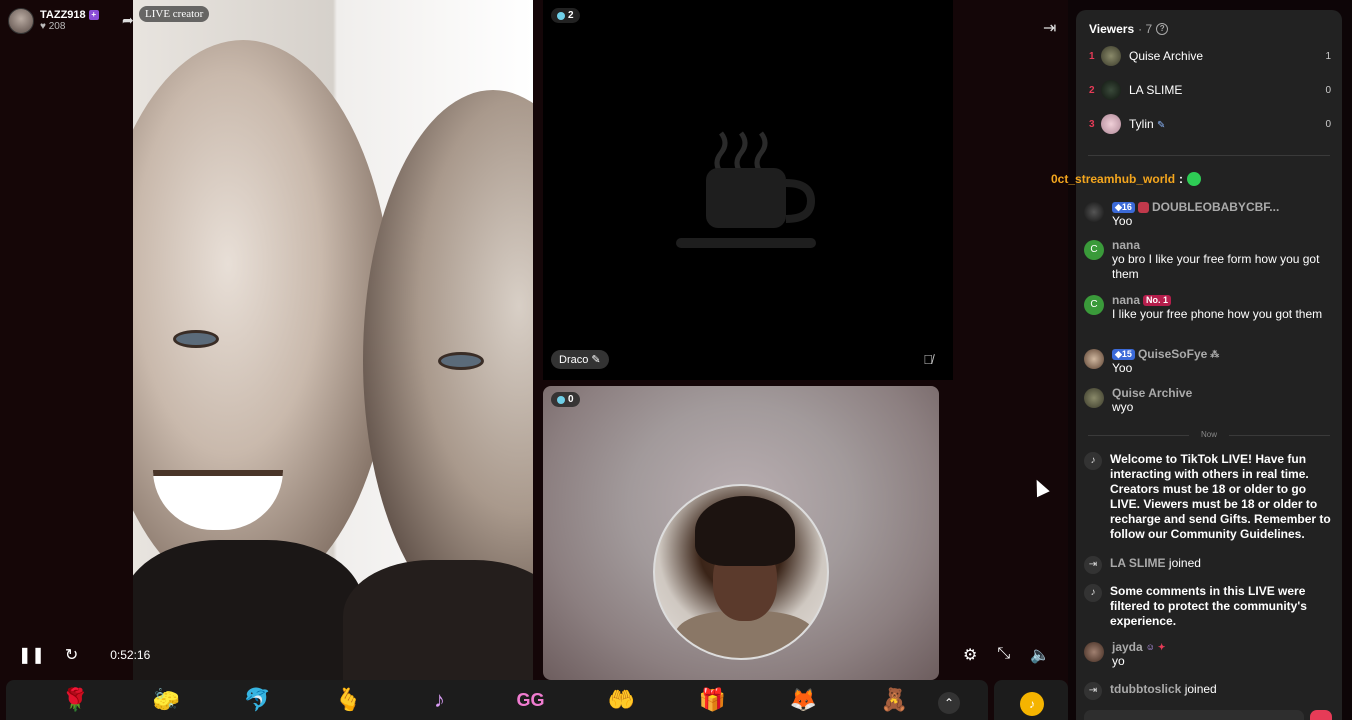  What do you see at coordinates (75, 700) in the screenshot?
I see `gift-rose-icon: 🌹` at bounding box center [75, 700].